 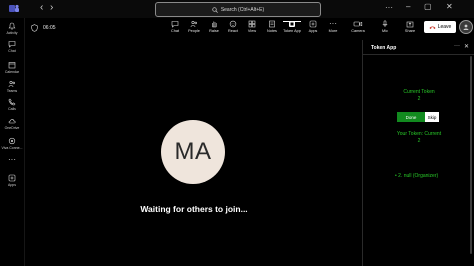 I want to click on rail-label: OneDrive, so click(x=12, y=128).